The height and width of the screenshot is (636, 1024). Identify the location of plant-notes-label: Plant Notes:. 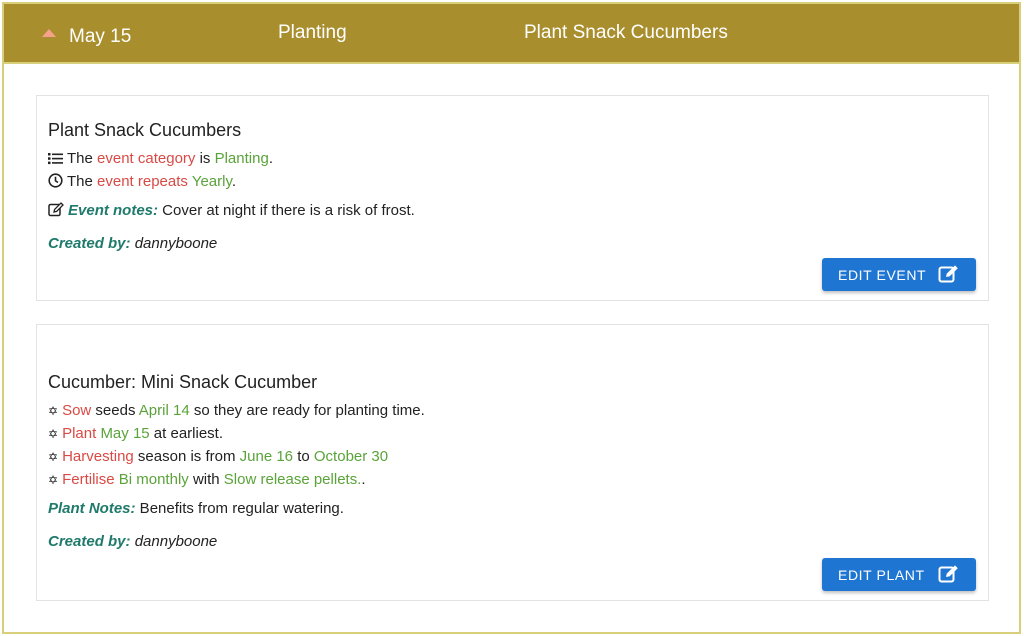
(92, 508).